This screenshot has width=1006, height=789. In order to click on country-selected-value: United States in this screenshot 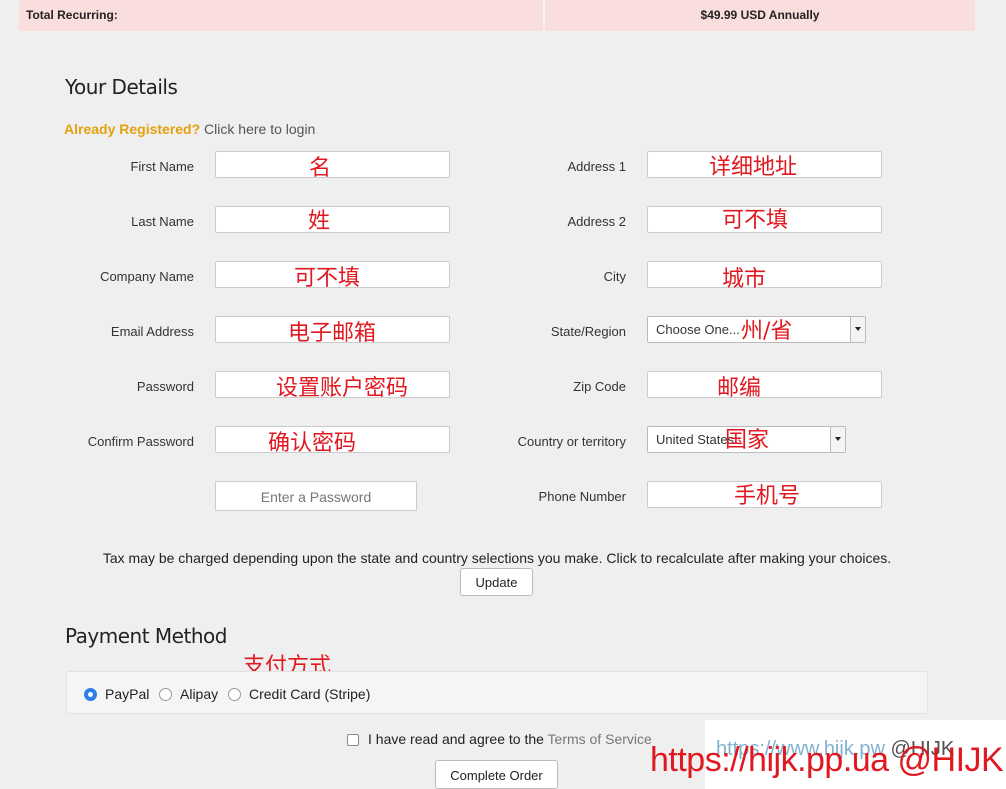, I will do `click(695, 439)`.